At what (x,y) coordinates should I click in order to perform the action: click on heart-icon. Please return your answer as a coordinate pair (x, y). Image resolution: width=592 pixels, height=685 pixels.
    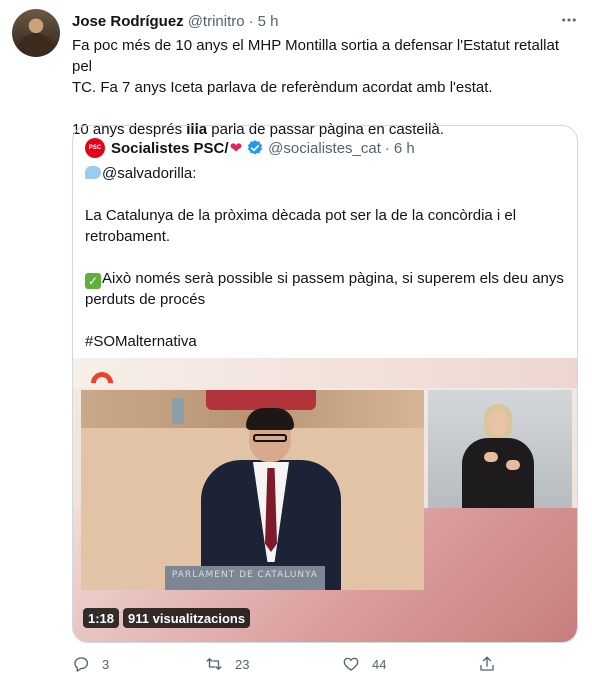
    Looking at the image, I should click on (351, 664).